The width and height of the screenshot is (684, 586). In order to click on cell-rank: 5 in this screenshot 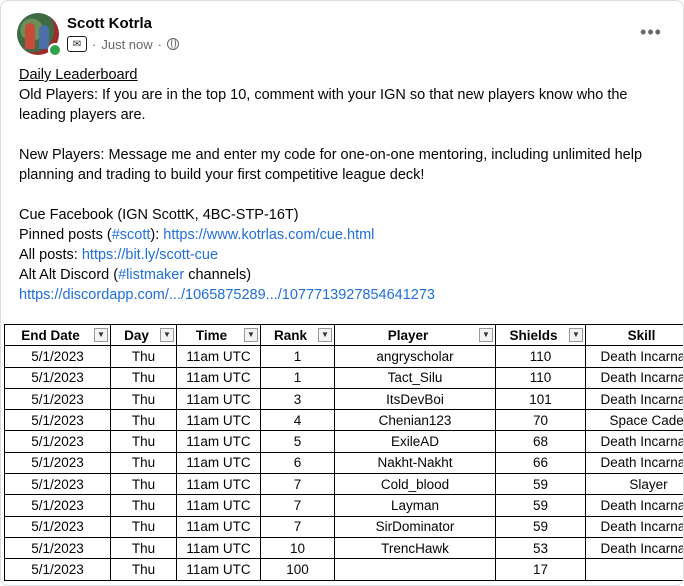, I will do `click(297, 441)`.